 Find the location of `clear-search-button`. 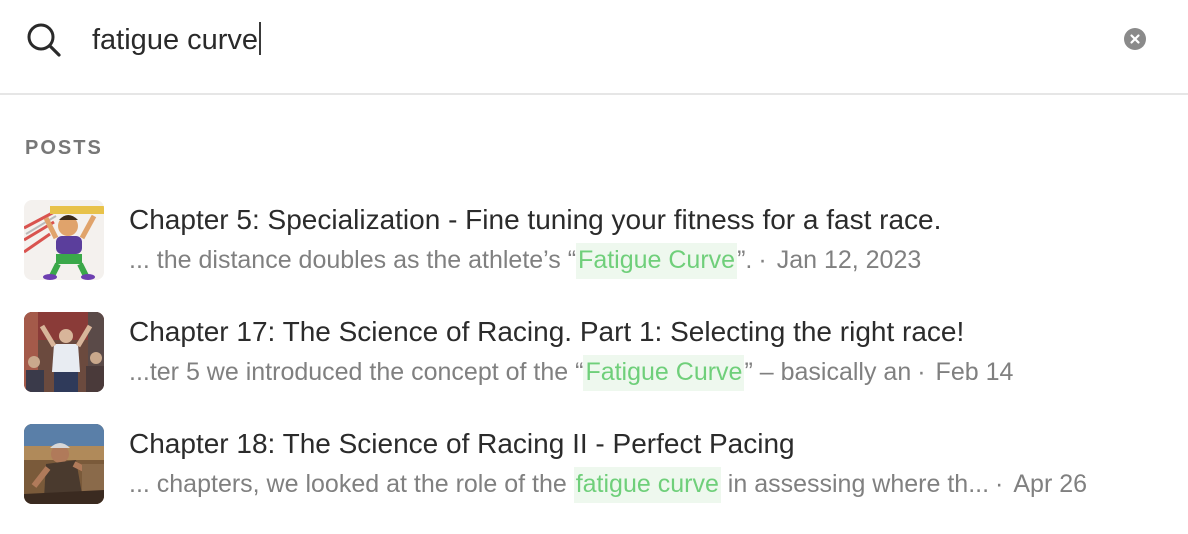

clear-search-button is located at coordinates (1135, 39).